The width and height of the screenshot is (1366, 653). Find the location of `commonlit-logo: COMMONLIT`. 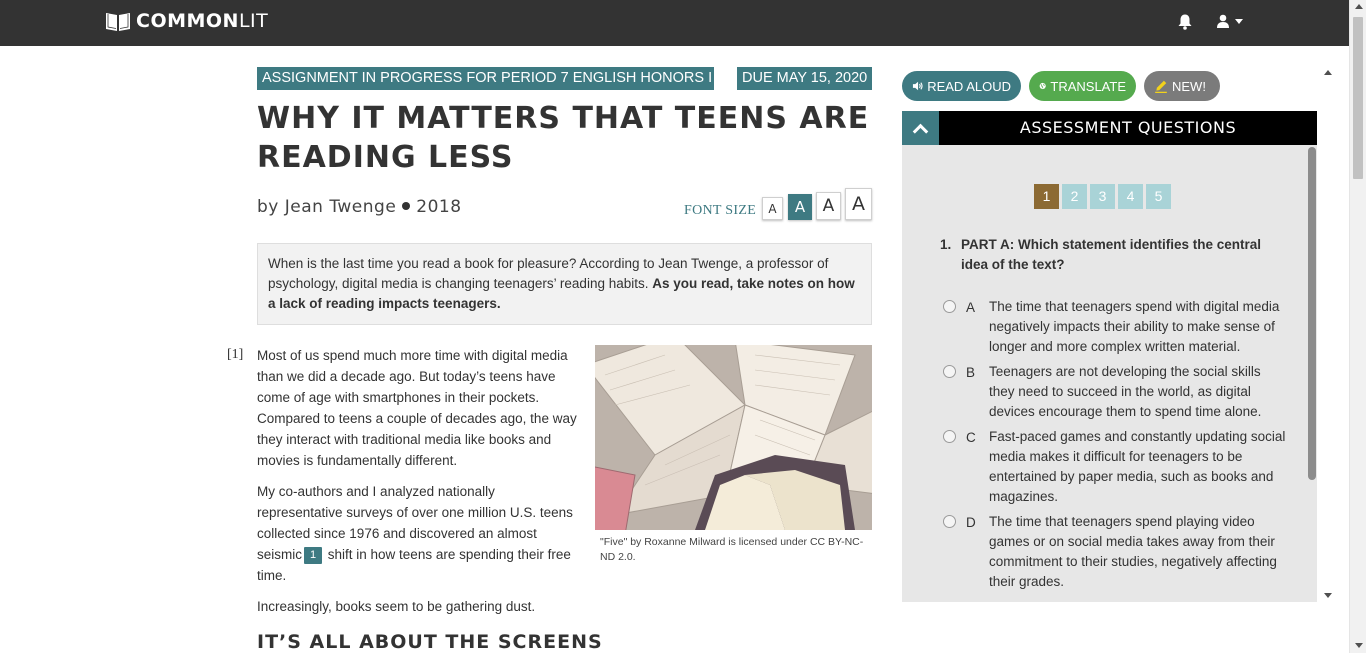

commonlit-logo: COMMONLIT is located at coordinates (186, 21).